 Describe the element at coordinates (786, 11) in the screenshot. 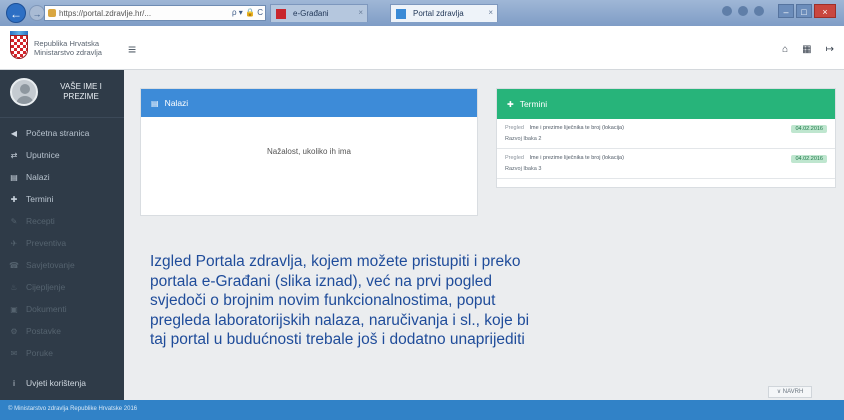

I see `minimize-button: –` at that location.